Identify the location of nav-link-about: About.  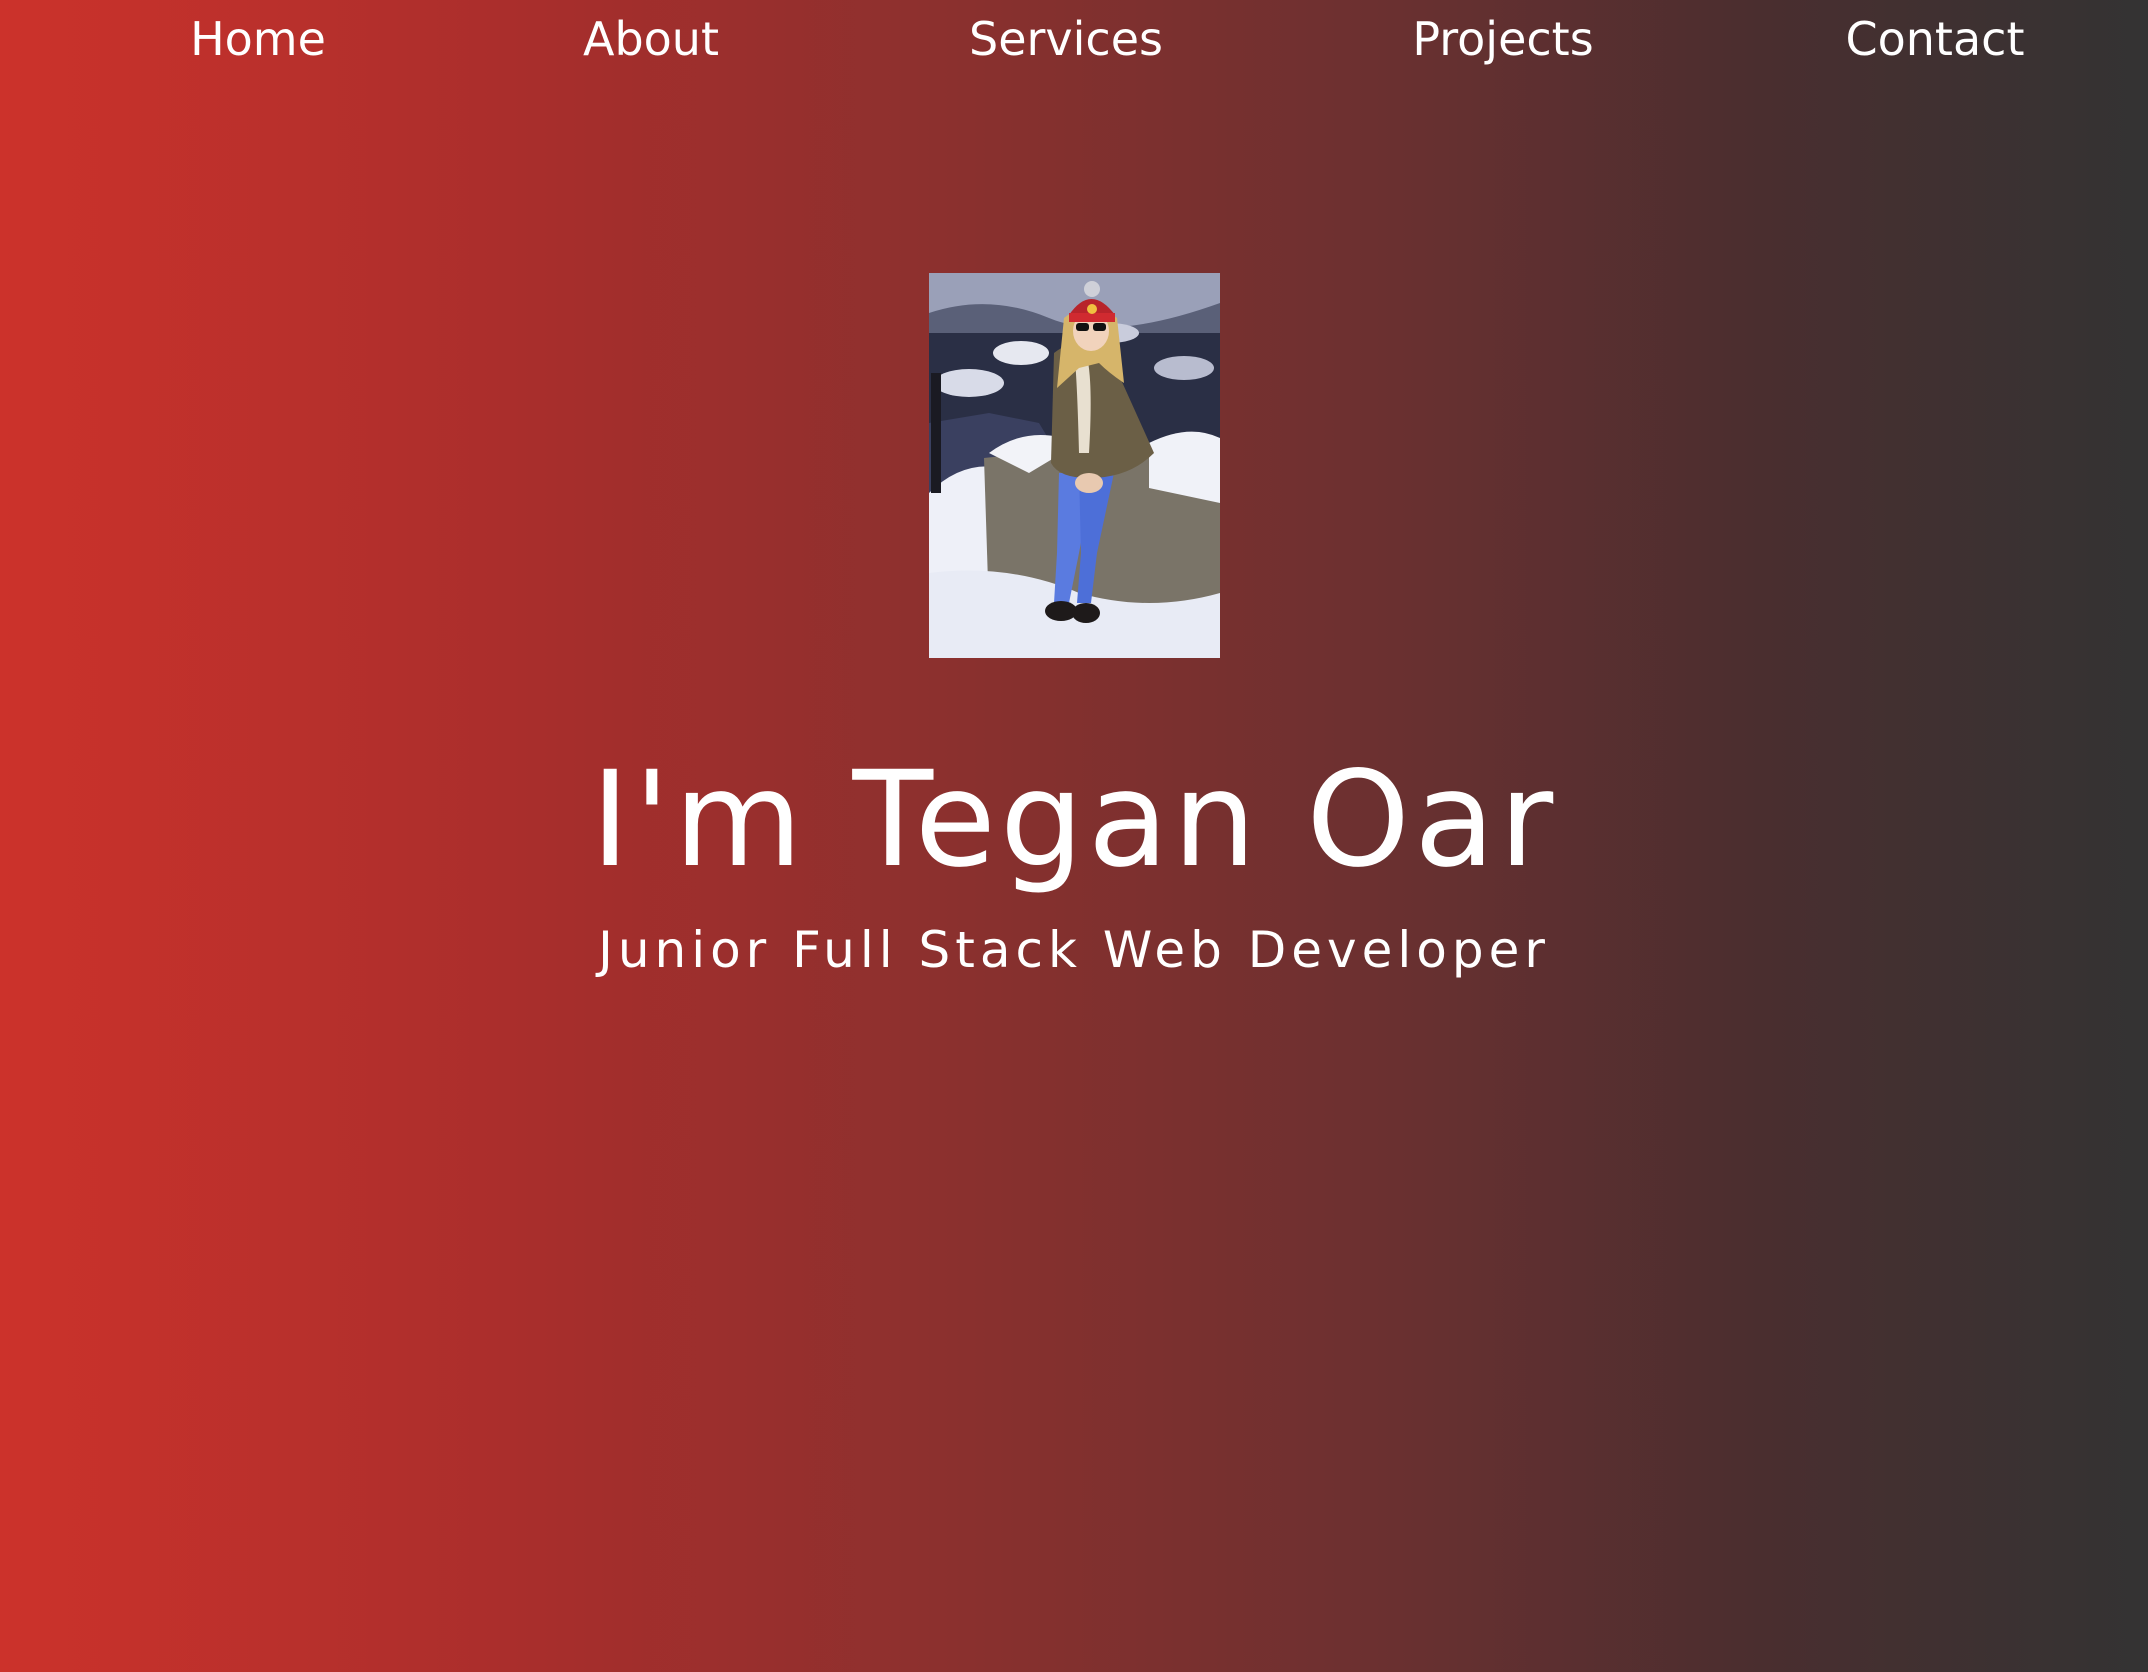
(651, 39).